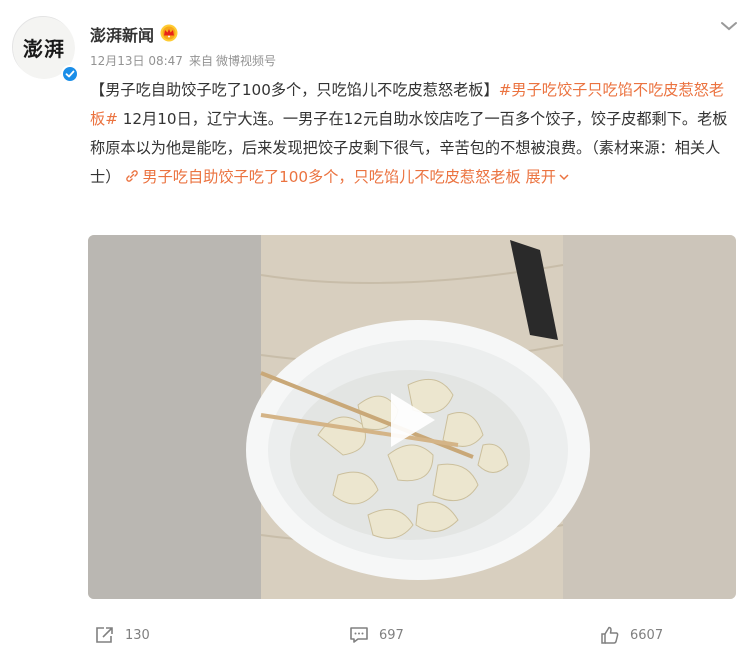 This screenshot has height=656, width=753. I want to click on expand-label: 展开, so click(540, 177).